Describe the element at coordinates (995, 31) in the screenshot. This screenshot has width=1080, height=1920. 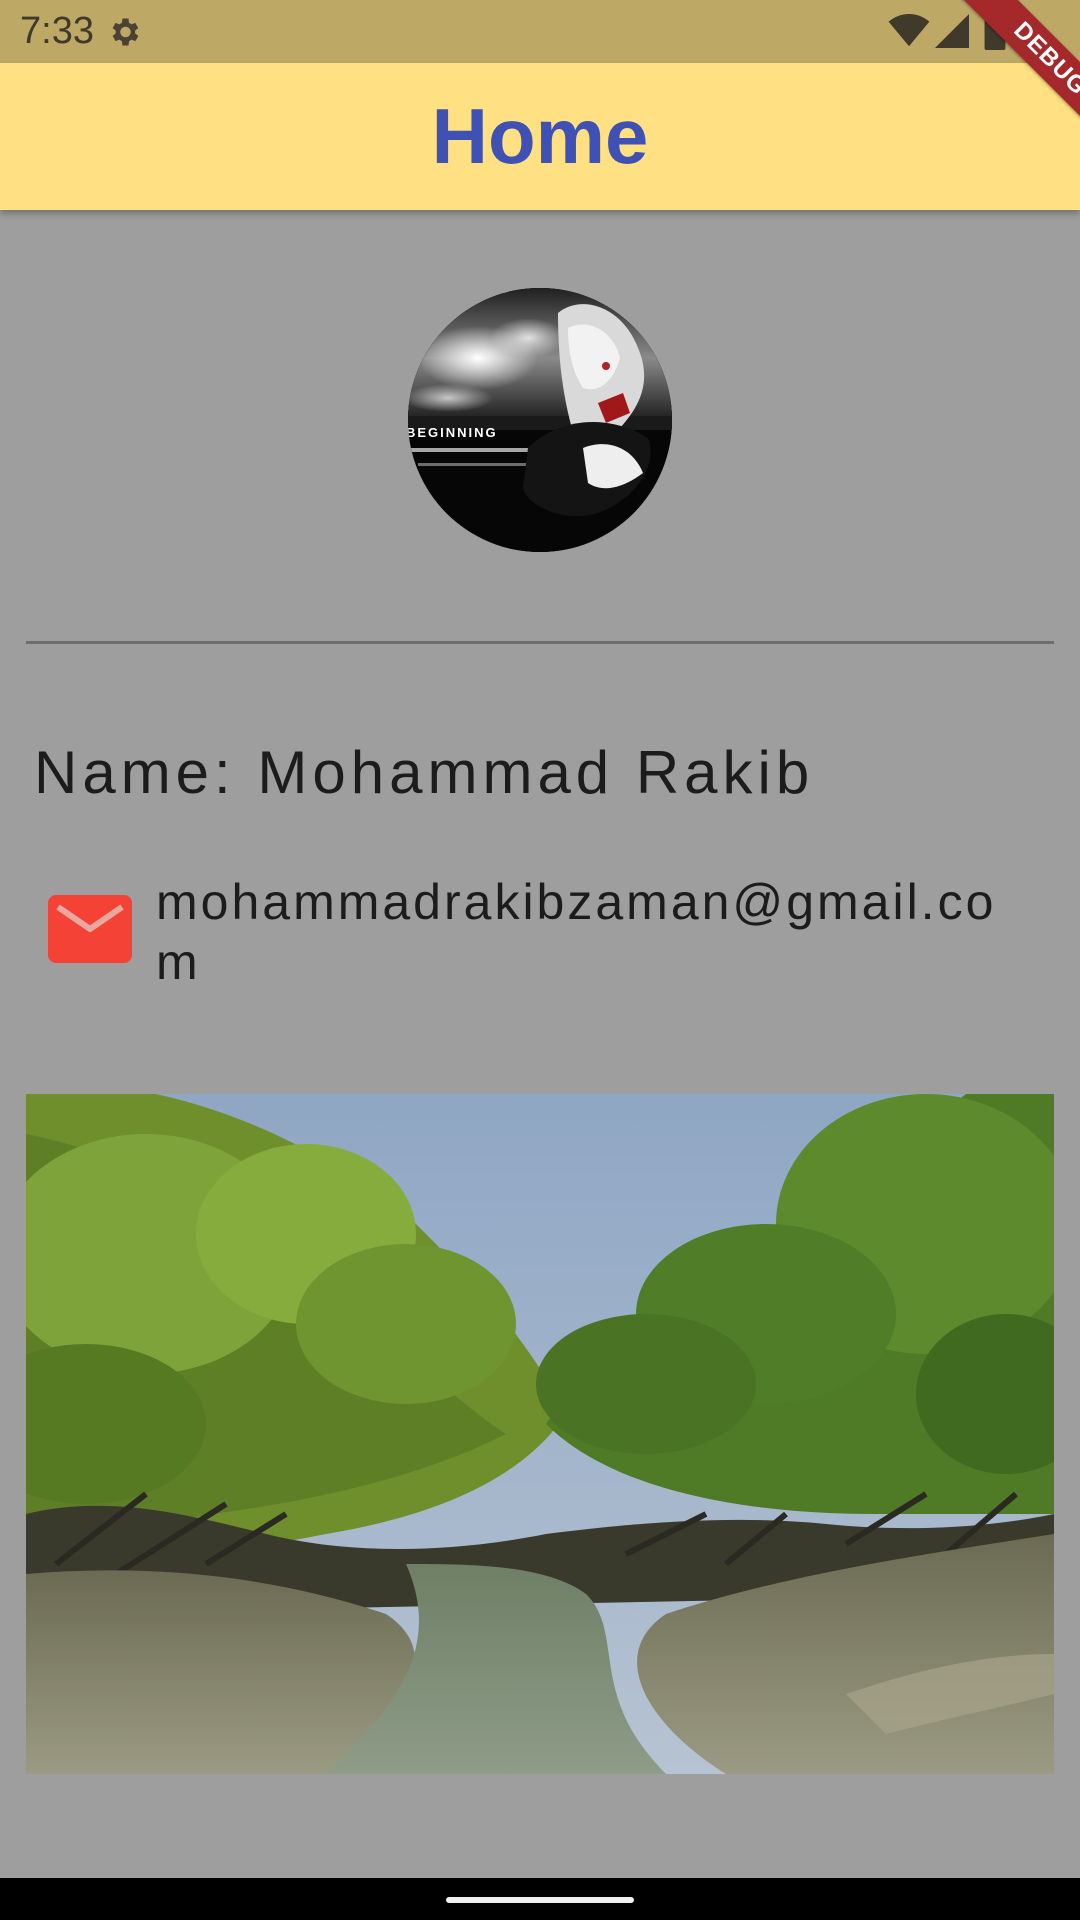
I see `battery-icon` at that location.